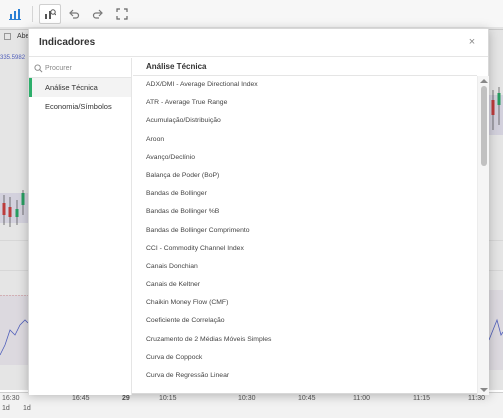 The height and width of the screenshot is (418, 503). What do you see at coordinates (168, 398) in the screenshot?
I see `time-axis-label: 10:15` at bounding box center [168, 398].